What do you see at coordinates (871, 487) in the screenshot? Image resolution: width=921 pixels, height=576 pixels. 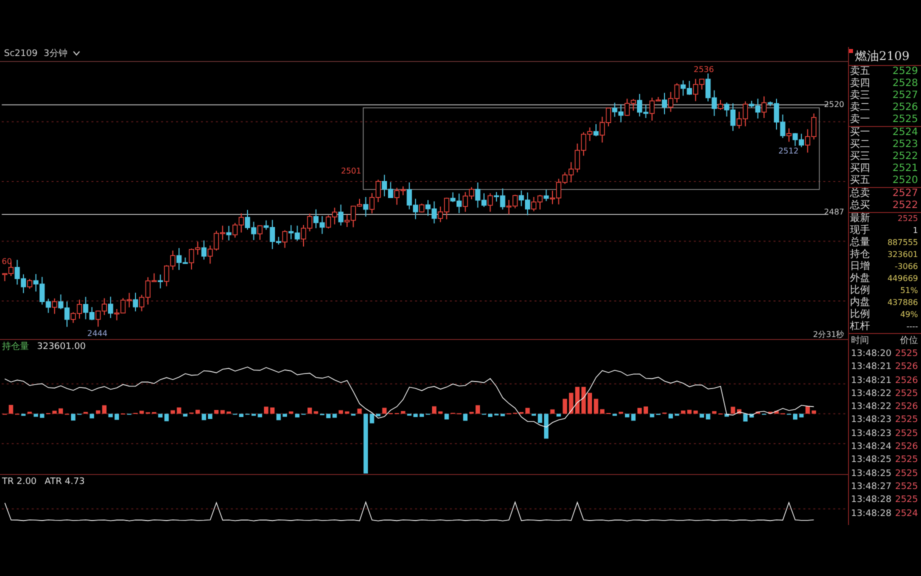 I see `tick-time: 13:48:27` at bounding box center [871, 487].